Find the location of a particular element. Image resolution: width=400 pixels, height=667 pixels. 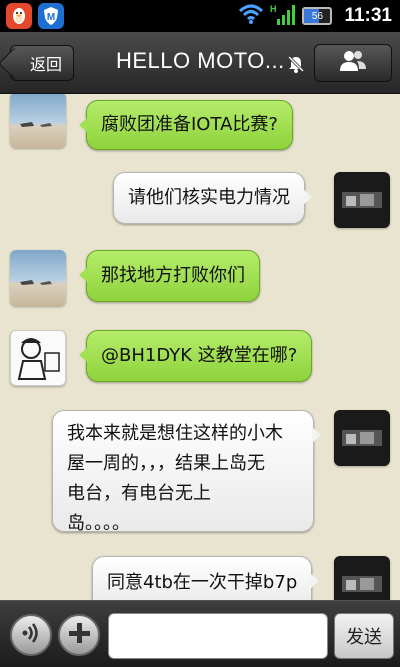

input-bar: 发送 is located at coordinates (200, 633).